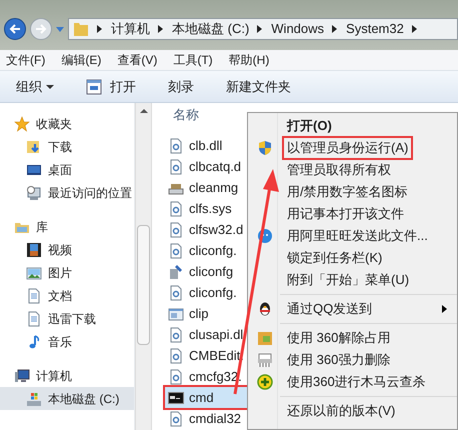  Describe the element at coordinates (348, 148) in the screenshot. I see `menu-item: 以管理员身份运行(A)` at that location.